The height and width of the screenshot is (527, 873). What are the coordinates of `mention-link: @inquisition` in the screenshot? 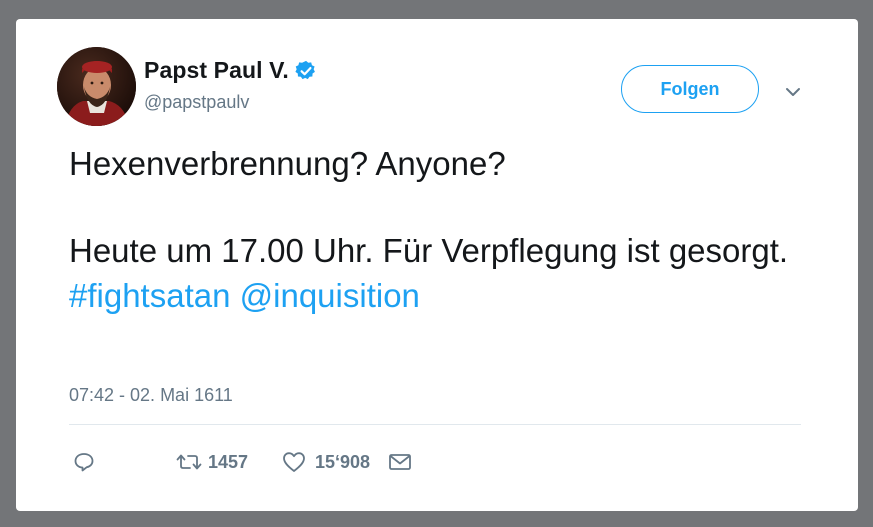 It's located at (330, 295).